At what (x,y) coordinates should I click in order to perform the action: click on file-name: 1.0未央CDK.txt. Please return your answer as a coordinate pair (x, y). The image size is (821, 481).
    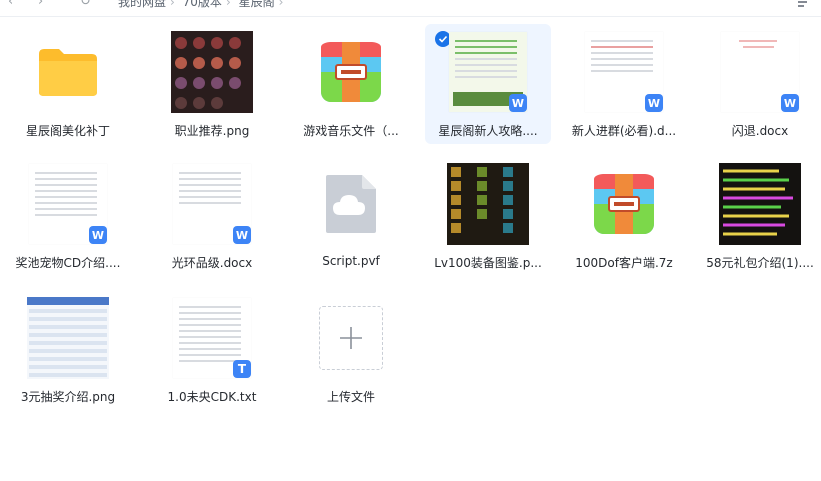
    Looking at the image, I should click on (212, 397).